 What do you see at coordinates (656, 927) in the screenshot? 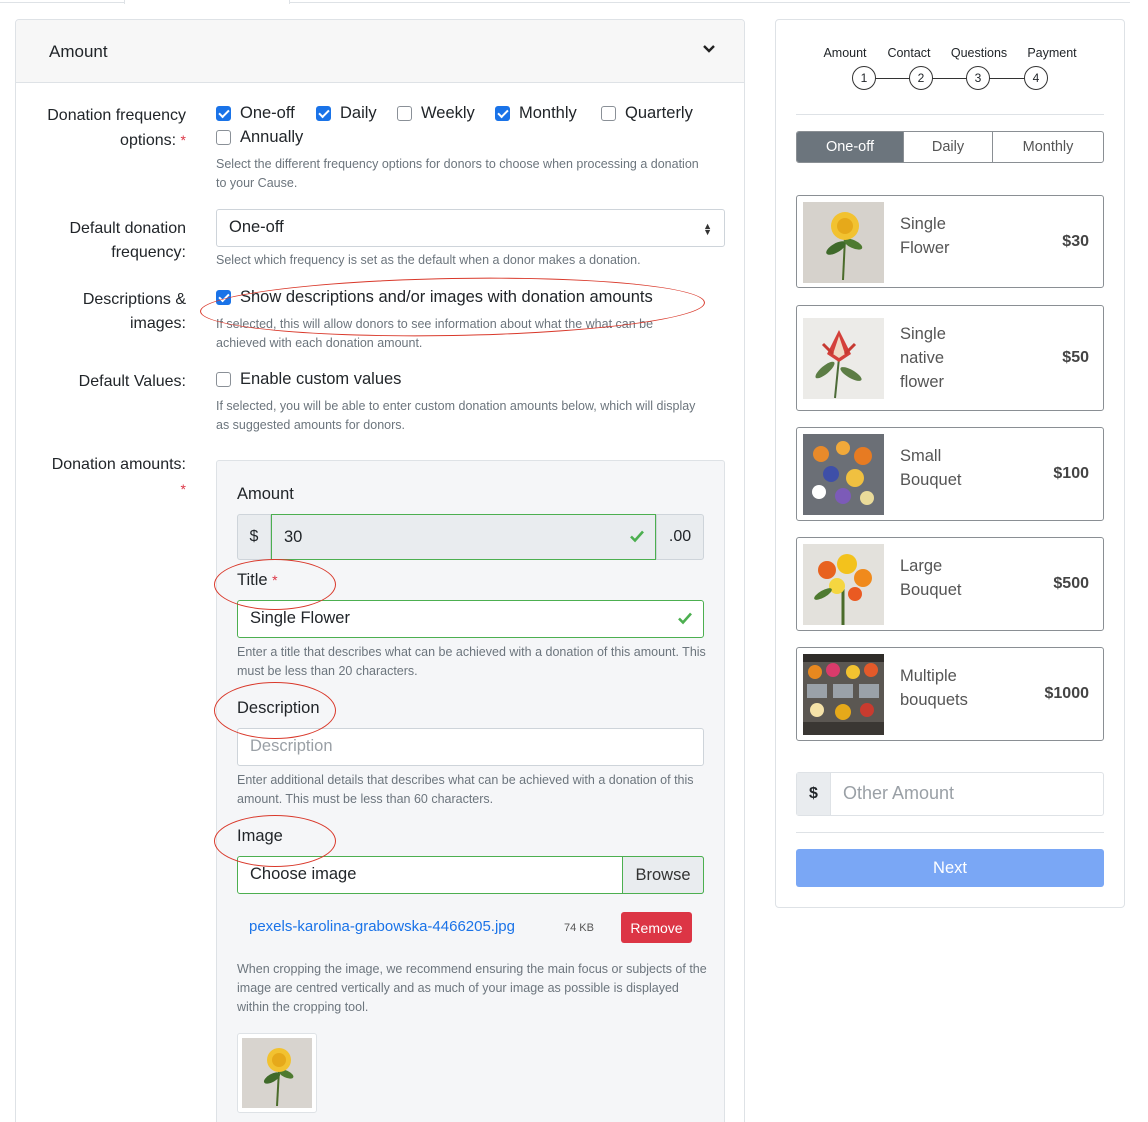
I see `remove-image-button: Remove` at bounding box center [656, 927].